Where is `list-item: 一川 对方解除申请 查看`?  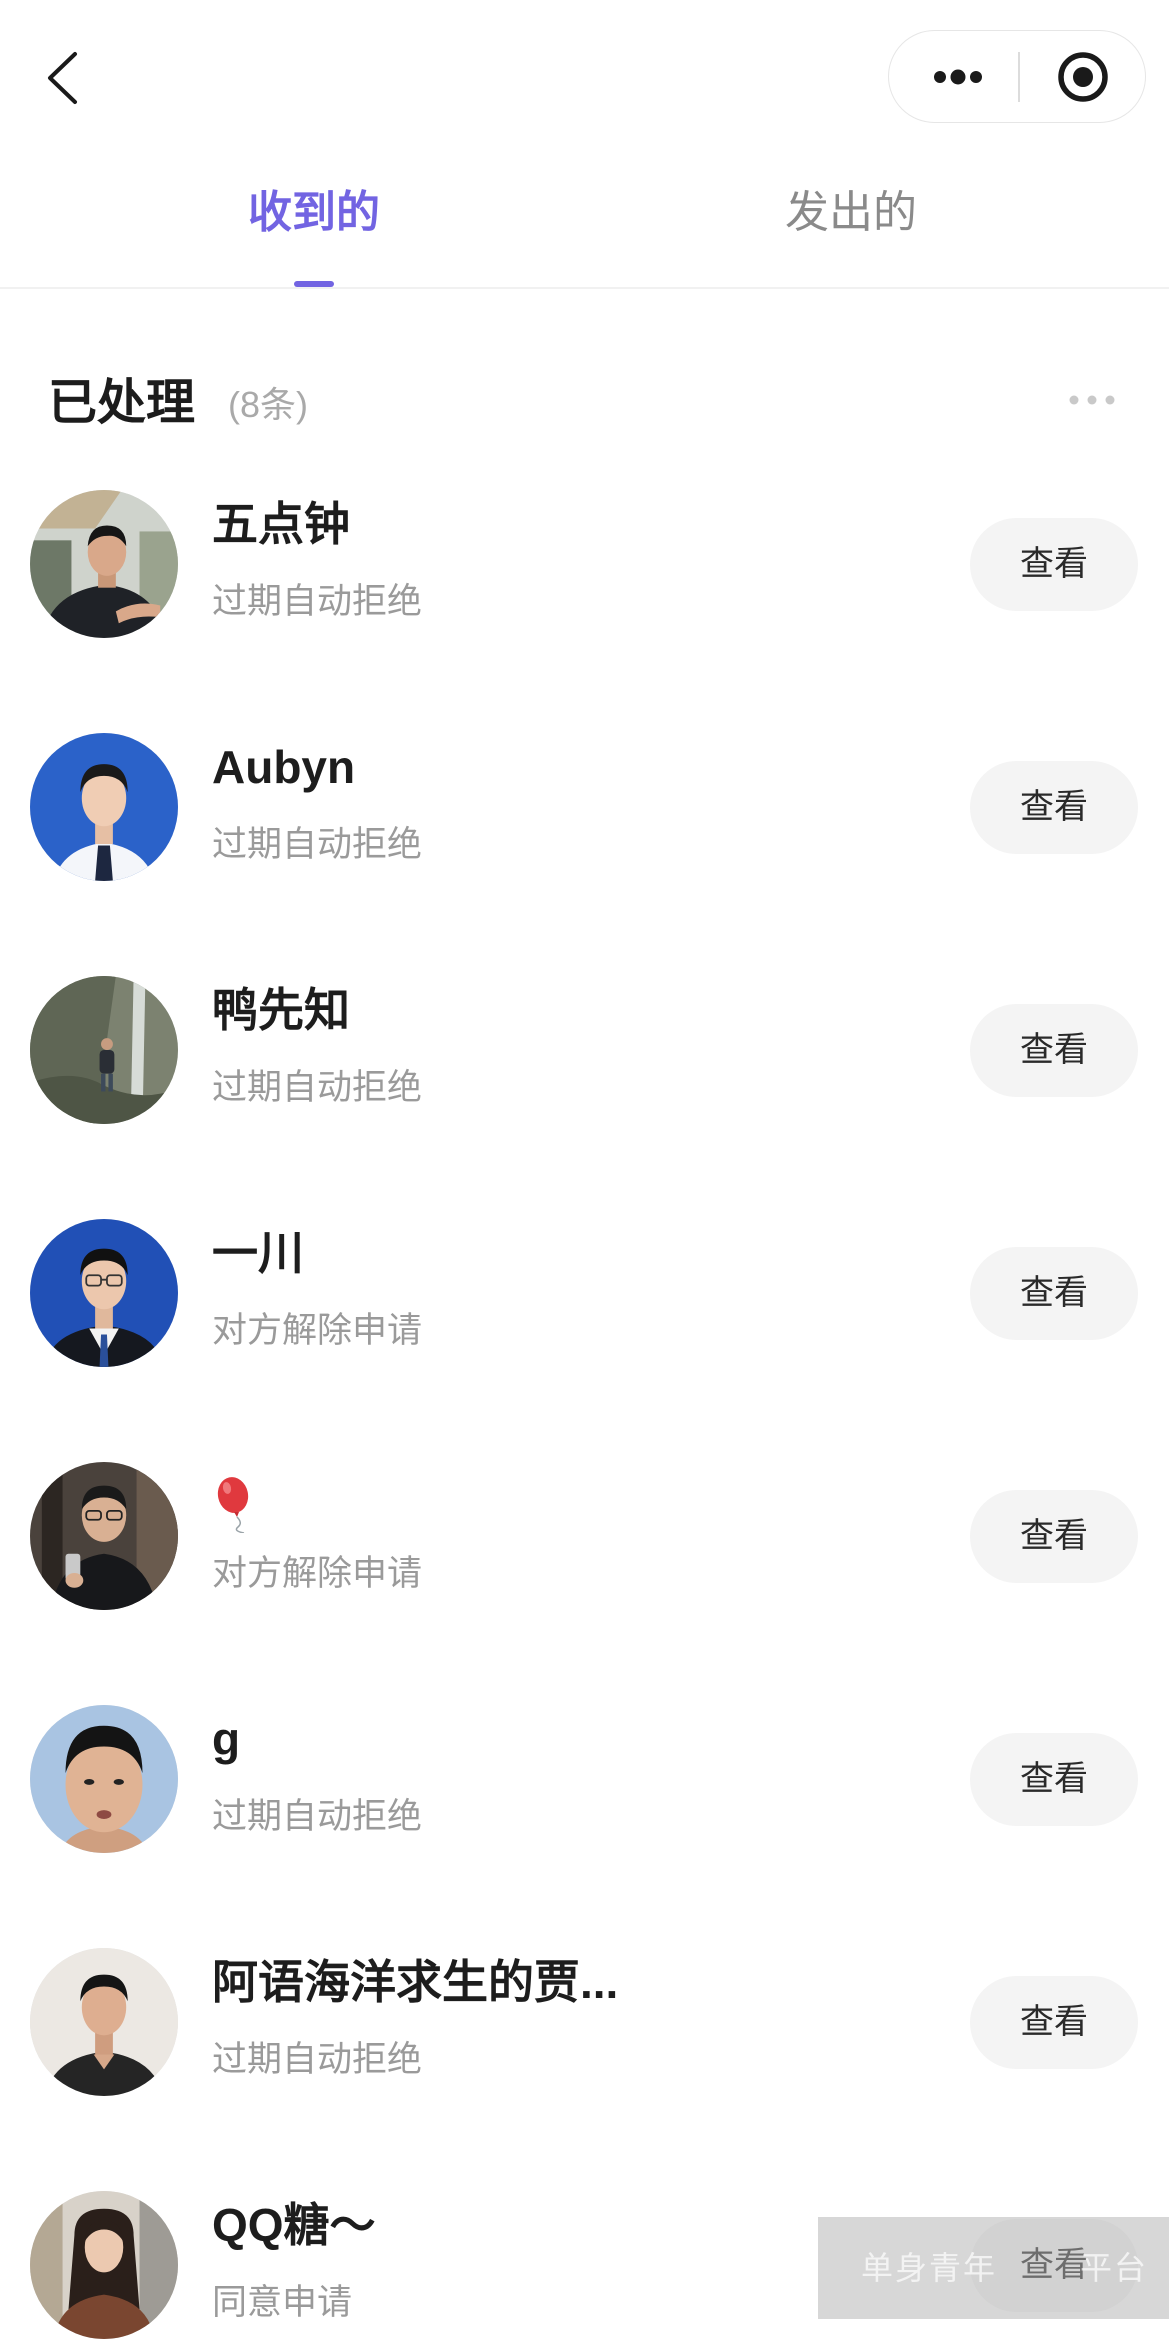
list-item: 一川 对方解除申请 查看 is located at coordinates (584, 1293).